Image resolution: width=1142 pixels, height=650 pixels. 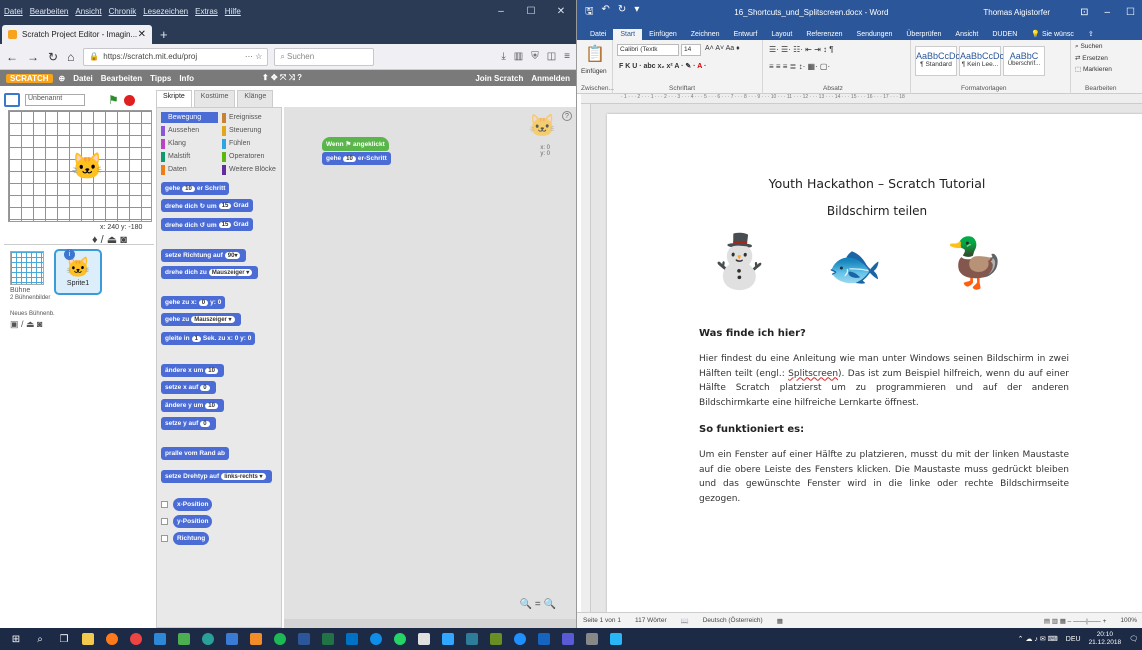 I want to click on motion-block-5: gehe zu x: 0 y: 0, so click(x=193, y=302).